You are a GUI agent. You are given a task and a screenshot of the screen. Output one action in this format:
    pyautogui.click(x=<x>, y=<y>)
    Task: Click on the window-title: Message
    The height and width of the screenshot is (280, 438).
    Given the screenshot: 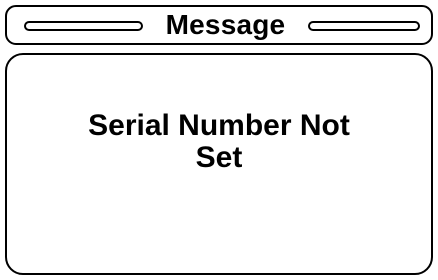 What is the action you would take?
    pyautogui.click(x=225, y=24)
    